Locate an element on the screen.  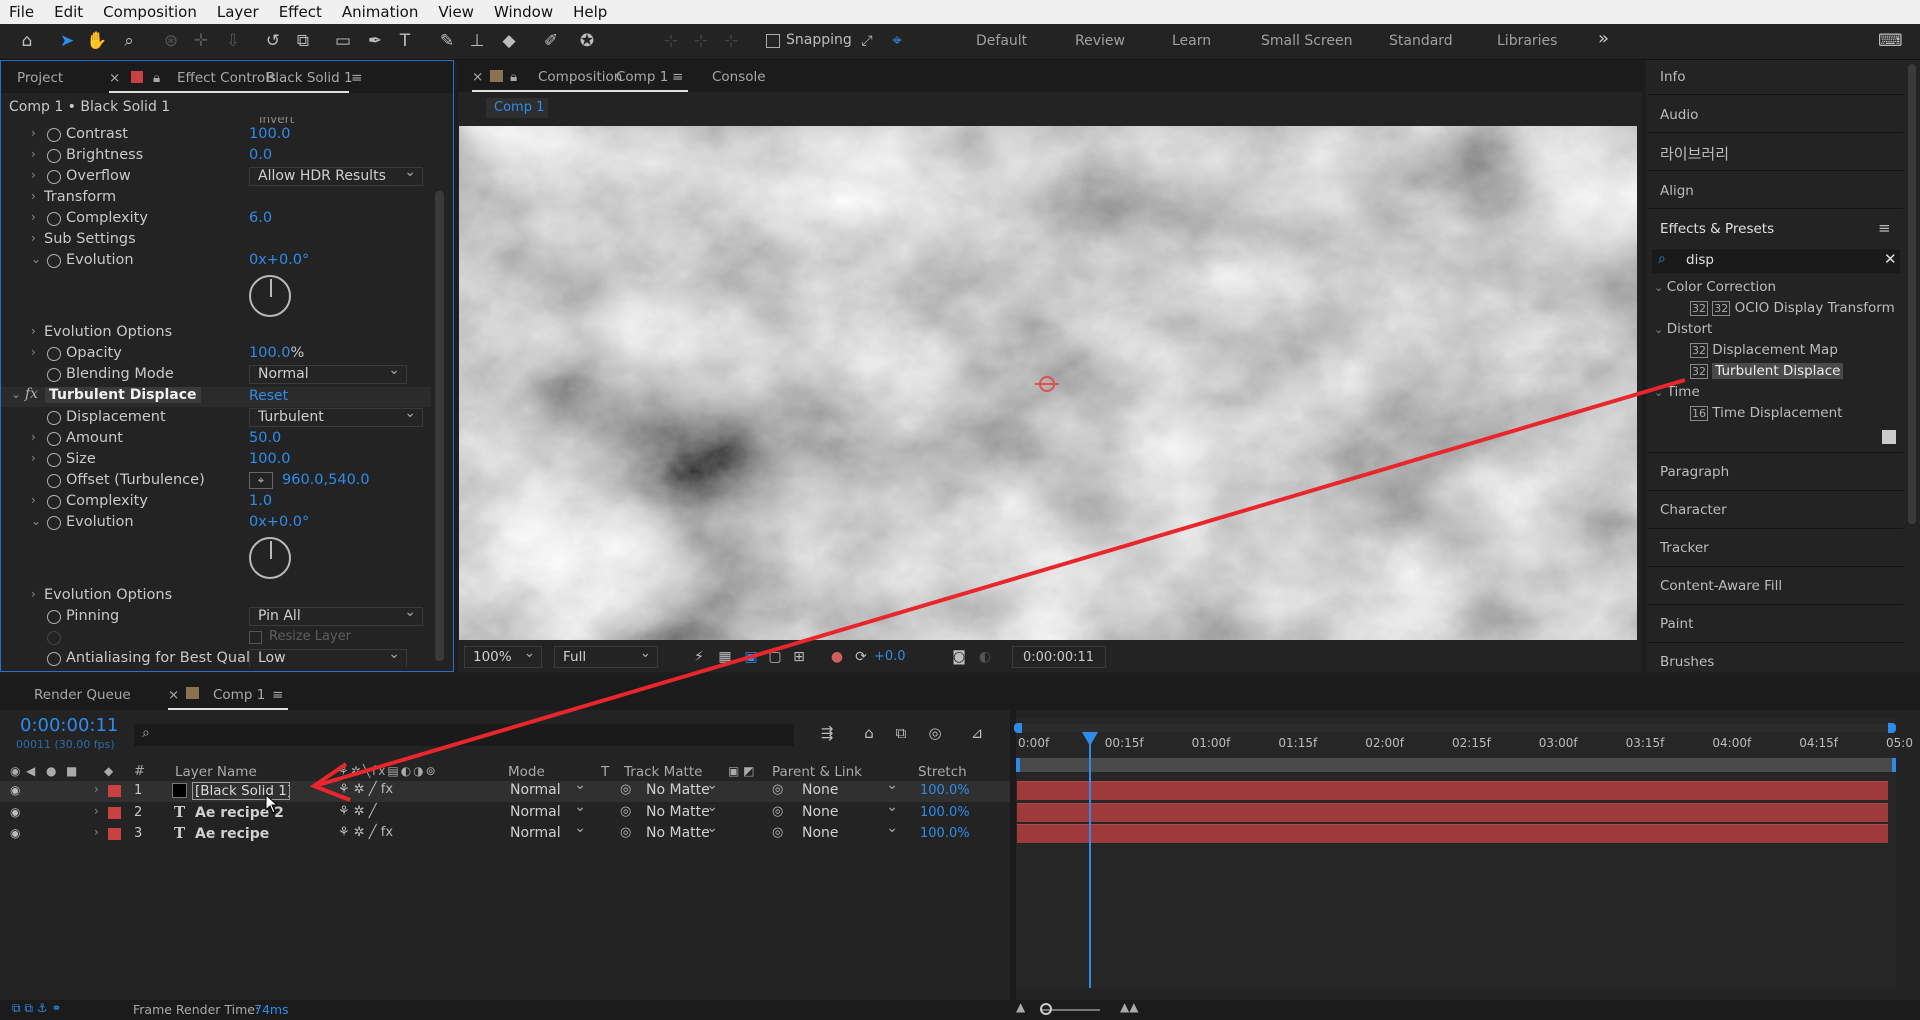
panel-audio: Audio is located at coordinates (1679, 115).